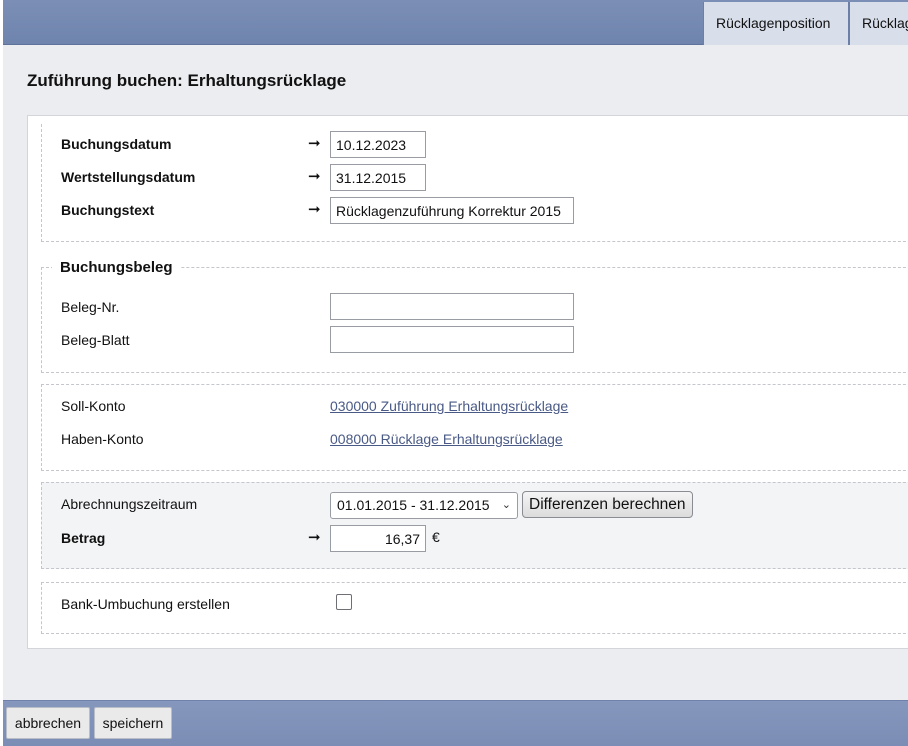  I want to click on page-title: Zuführung buchen: Erhaltungsrücklage, so click(187, 80).